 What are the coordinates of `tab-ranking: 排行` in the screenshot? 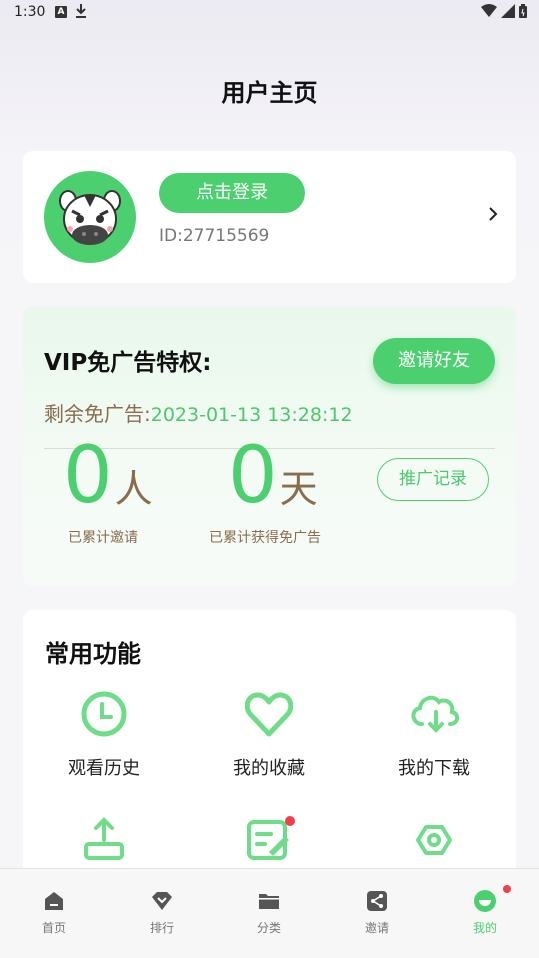 It's located at (162, 912).